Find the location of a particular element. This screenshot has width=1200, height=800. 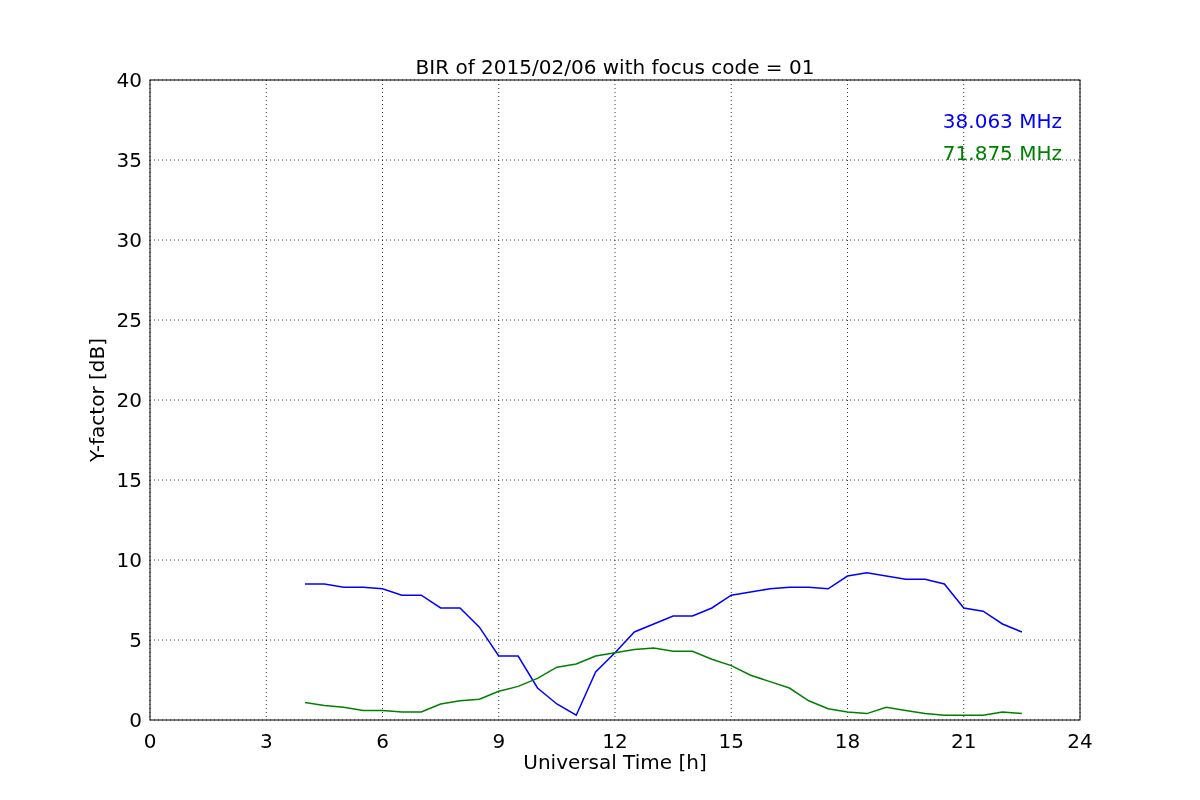

tick-label: 20 is located at coordinates (129, 400).